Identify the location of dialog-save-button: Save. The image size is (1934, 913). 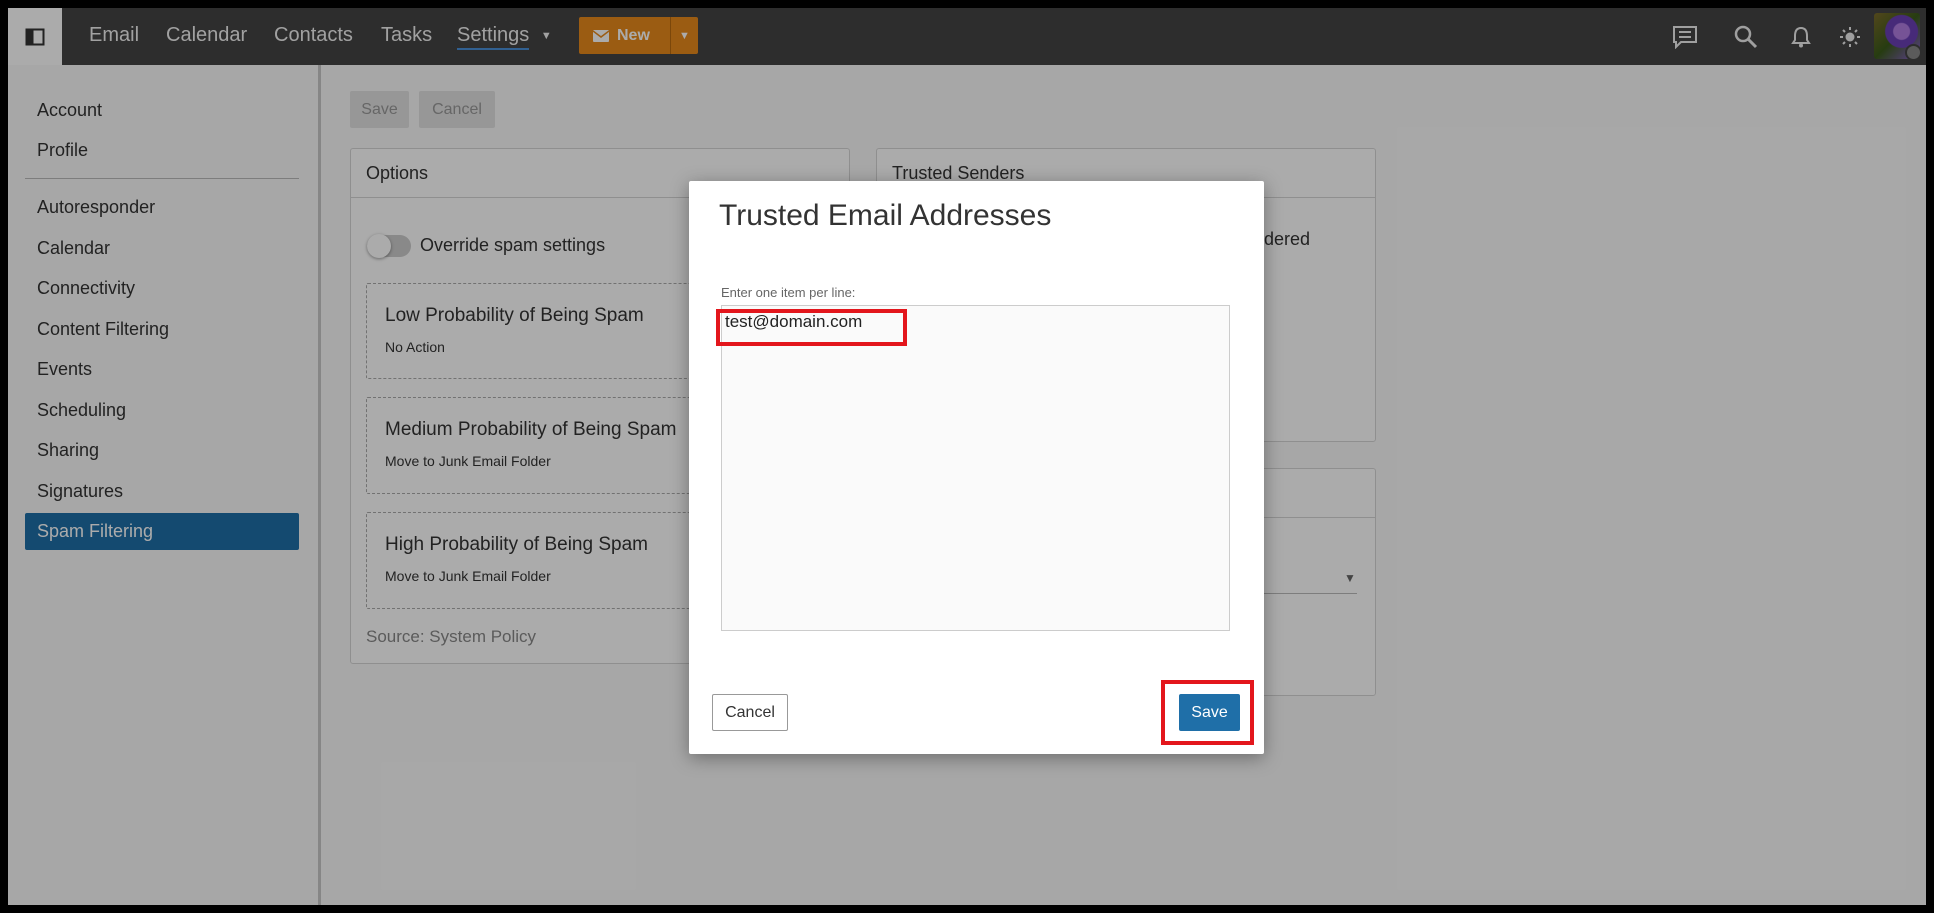
(1209, 712).